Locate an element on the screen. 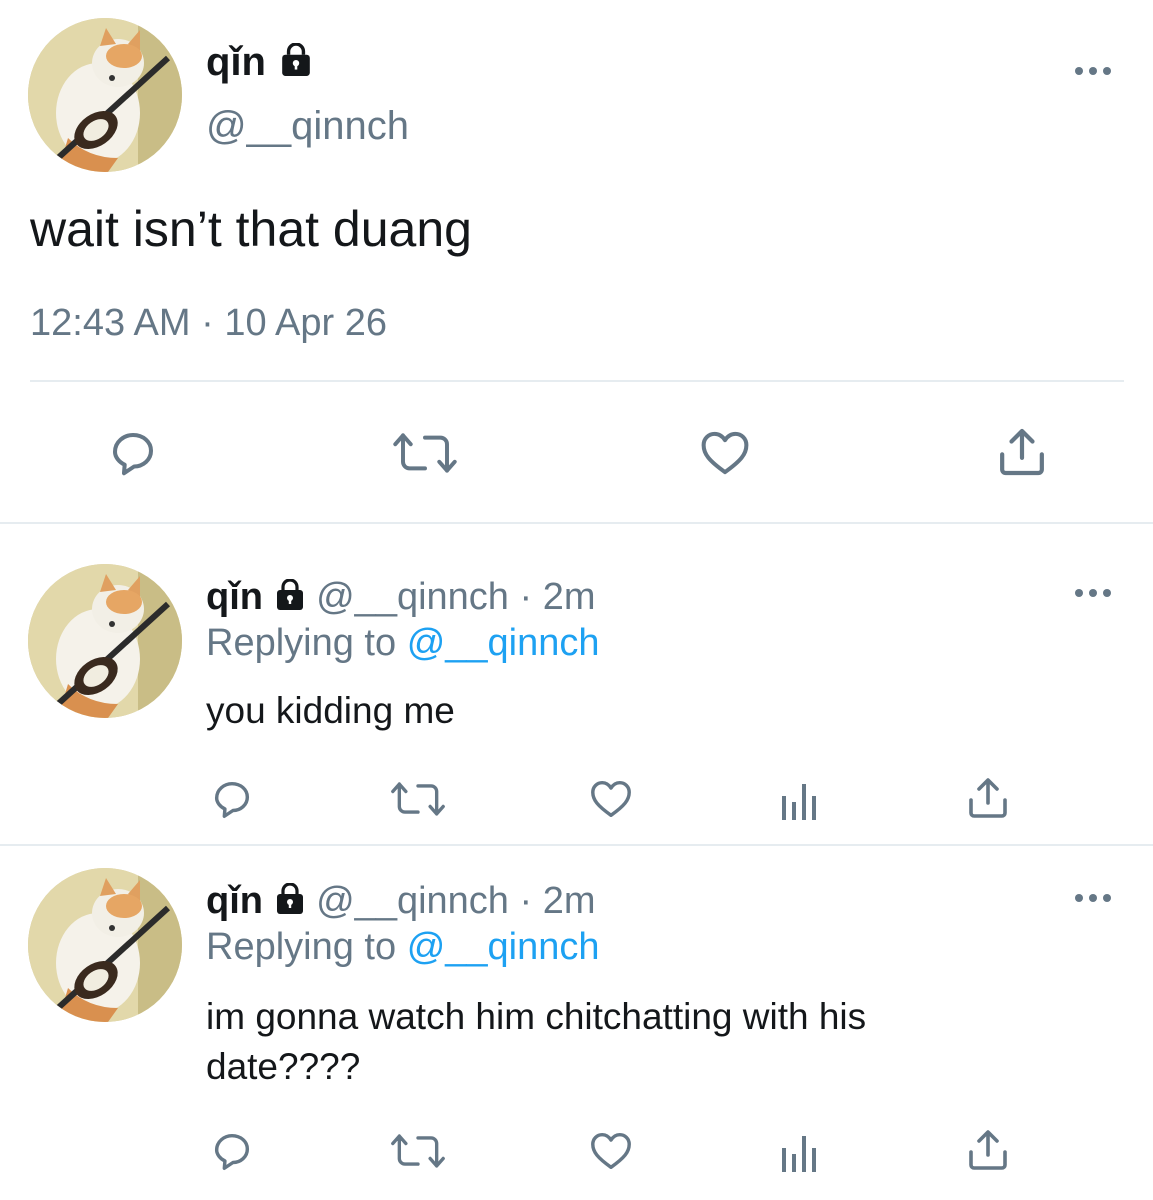  display-name-row: qǐn is located at coordinates (259, 62).